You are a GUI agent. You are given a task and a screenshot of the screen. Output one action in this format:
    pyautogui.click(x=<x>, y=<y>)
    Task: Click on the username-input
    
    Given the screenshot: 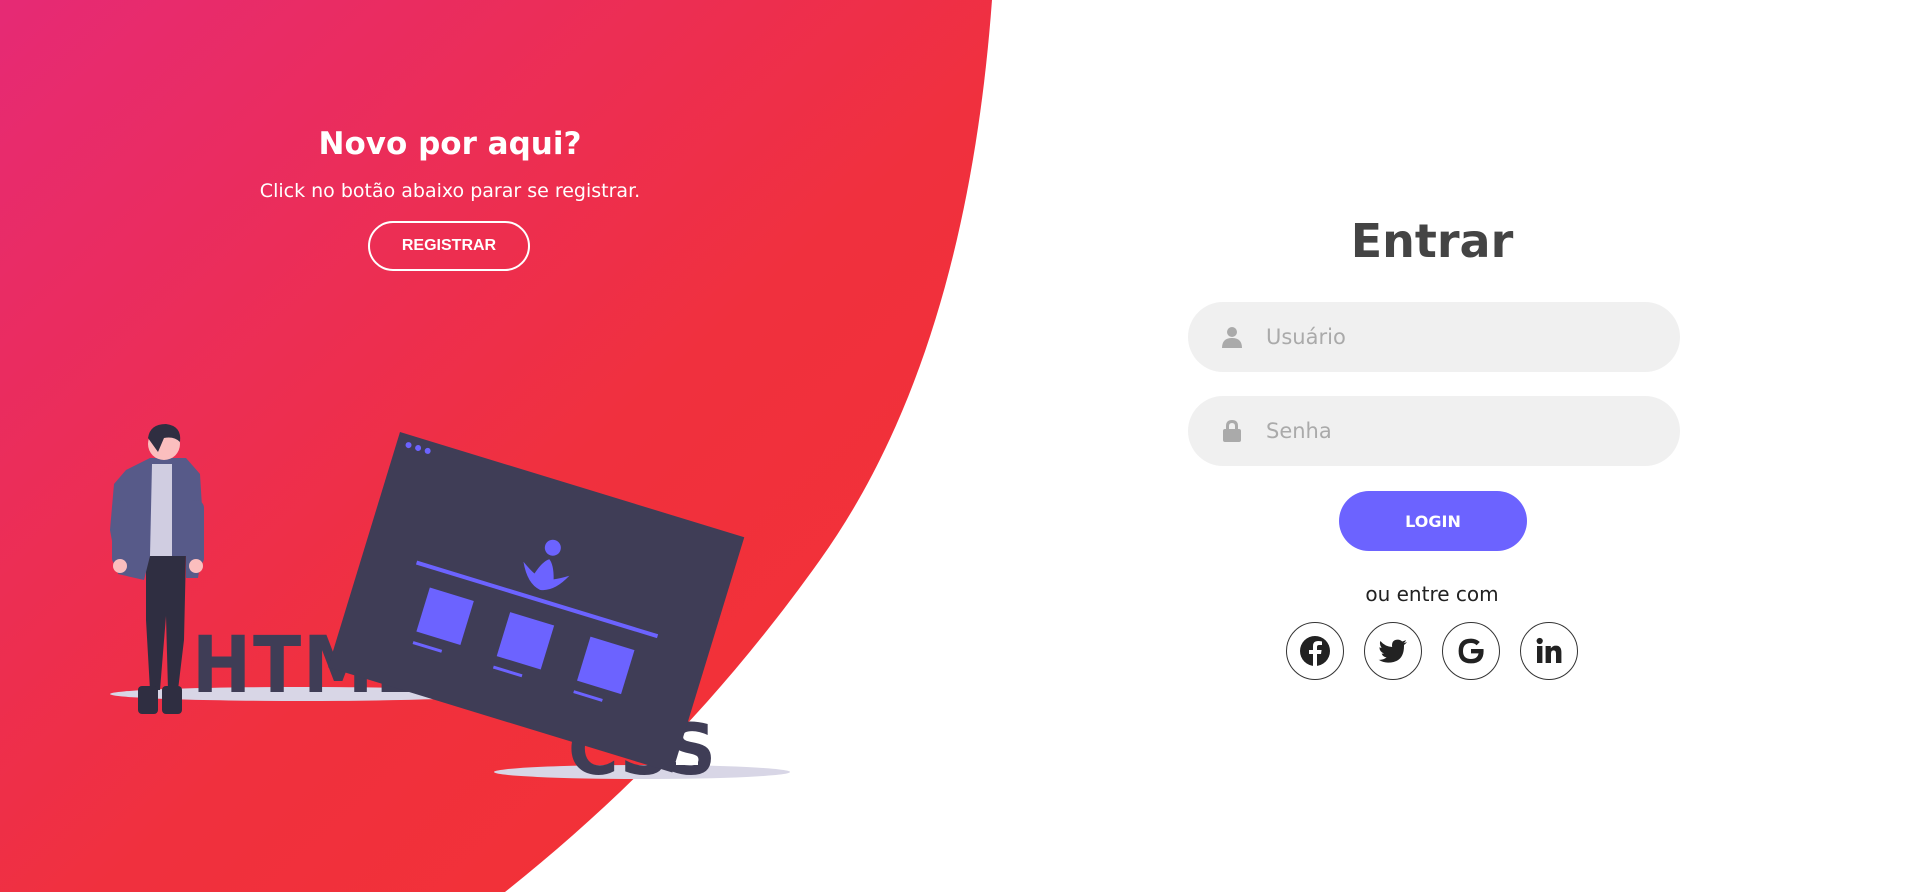 What is the action you would take?
    pyautogui.click(x=1461, y=337)
    